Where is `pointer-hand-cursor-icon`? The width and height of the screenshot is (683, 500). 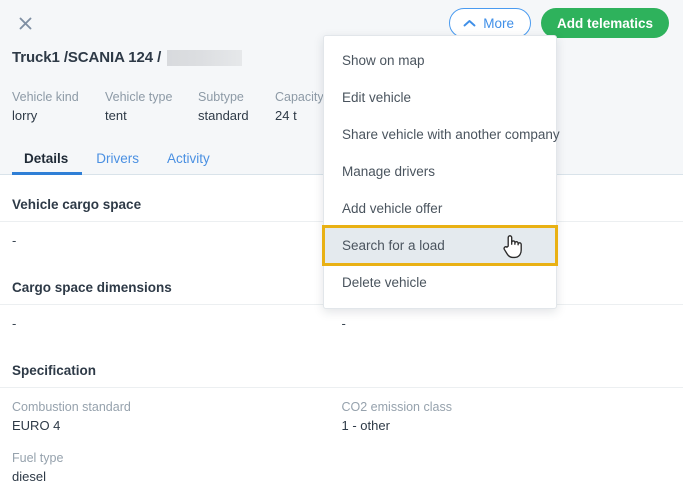
pointer-hand-cursor-icon is located at coordinates (513, 246).